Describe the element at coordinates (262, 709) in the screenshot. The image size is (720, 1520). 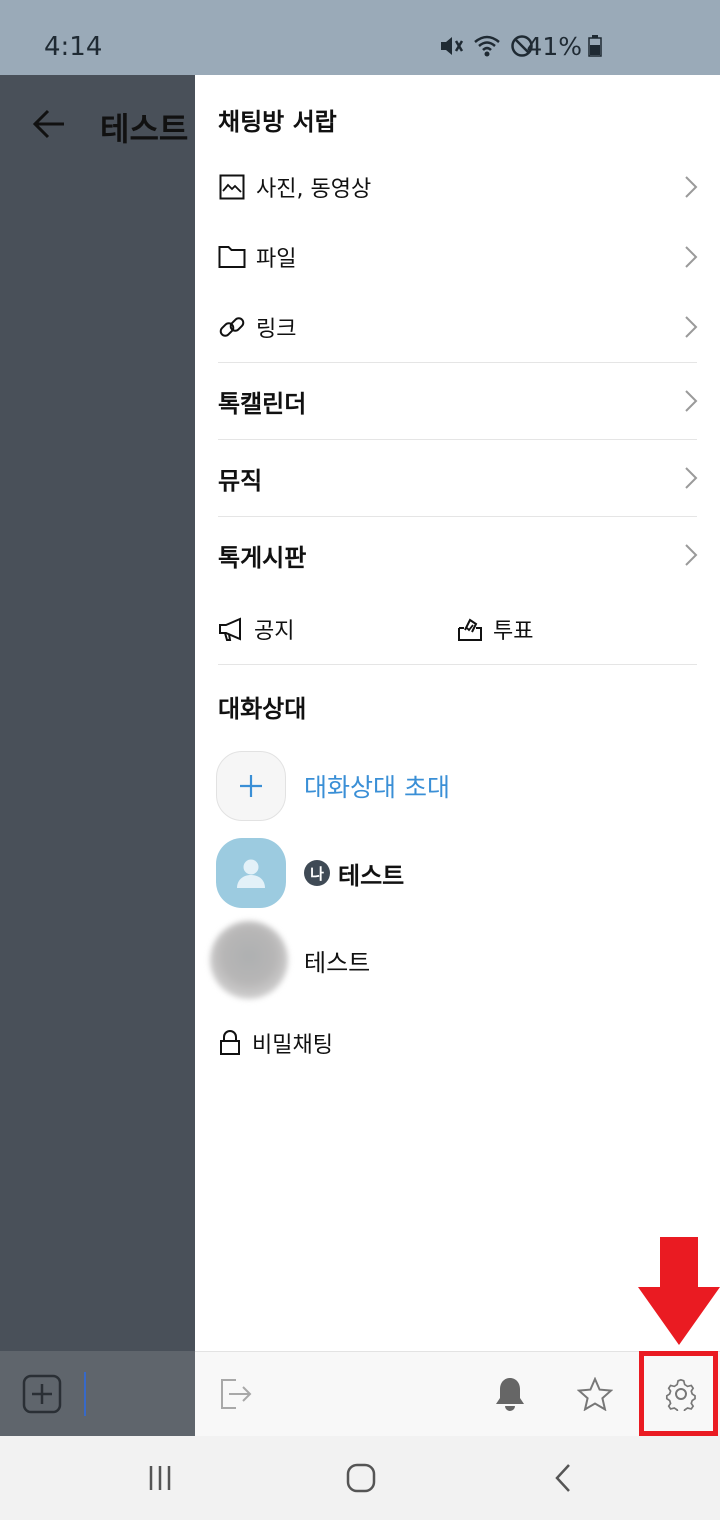
I see `members-section-title: 대화상대` at that location.